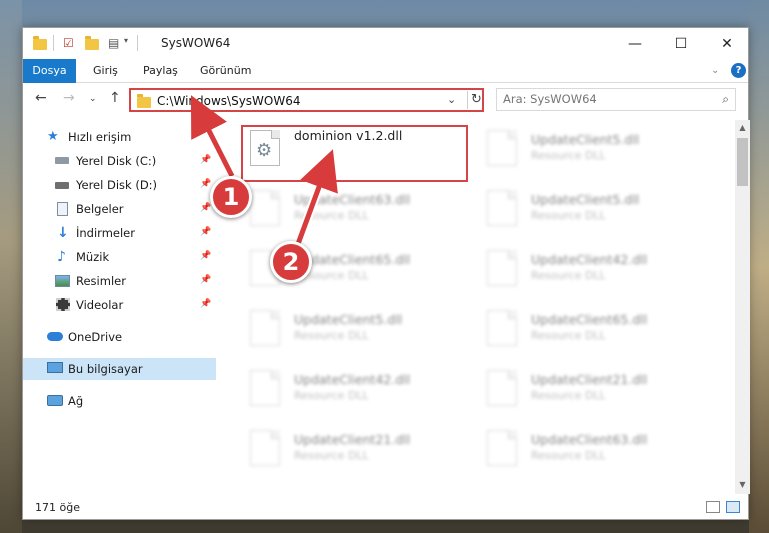  Describe the element at coordinates (352, 147) in the screenshot. I see `file-item-selected: ⚙ dominion v1.2.dll` at that location.